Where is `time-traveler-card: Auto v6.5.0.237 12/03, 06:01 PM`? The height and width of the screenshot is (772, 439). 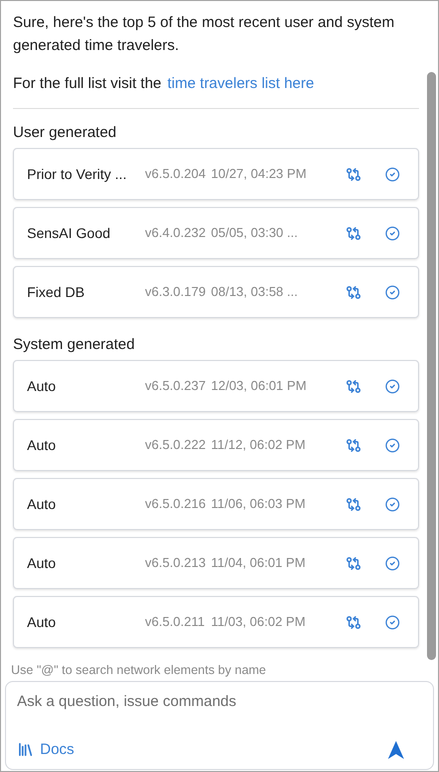 time-traveler-card: Auto v6.5.0.237 12/03, 06:01 PM is located at coordinates (216, 386).